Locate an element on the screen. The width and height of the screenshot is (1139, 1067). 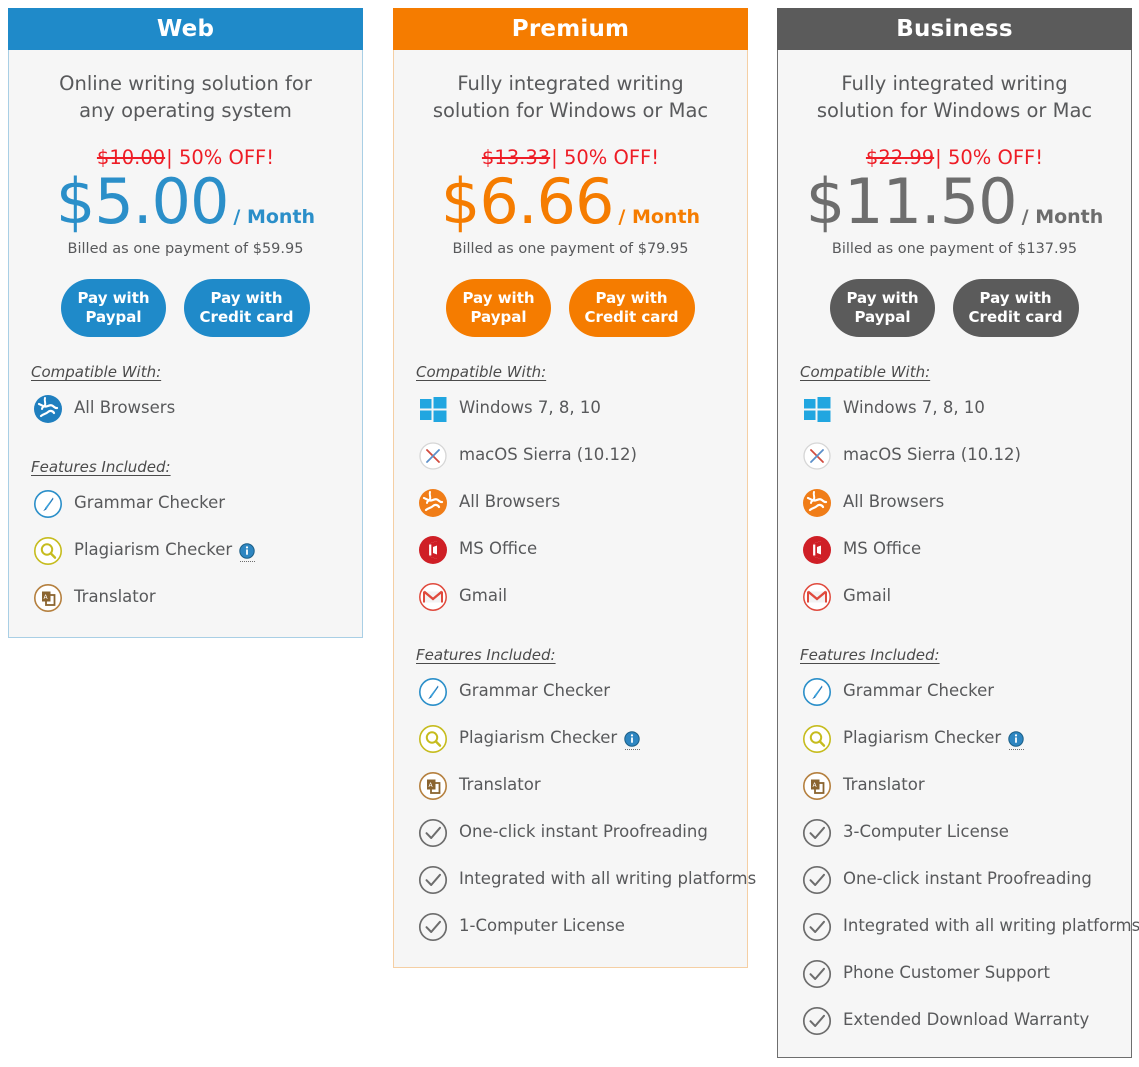
price-row: $11.50/ Month is located at coordinates (954, 202).